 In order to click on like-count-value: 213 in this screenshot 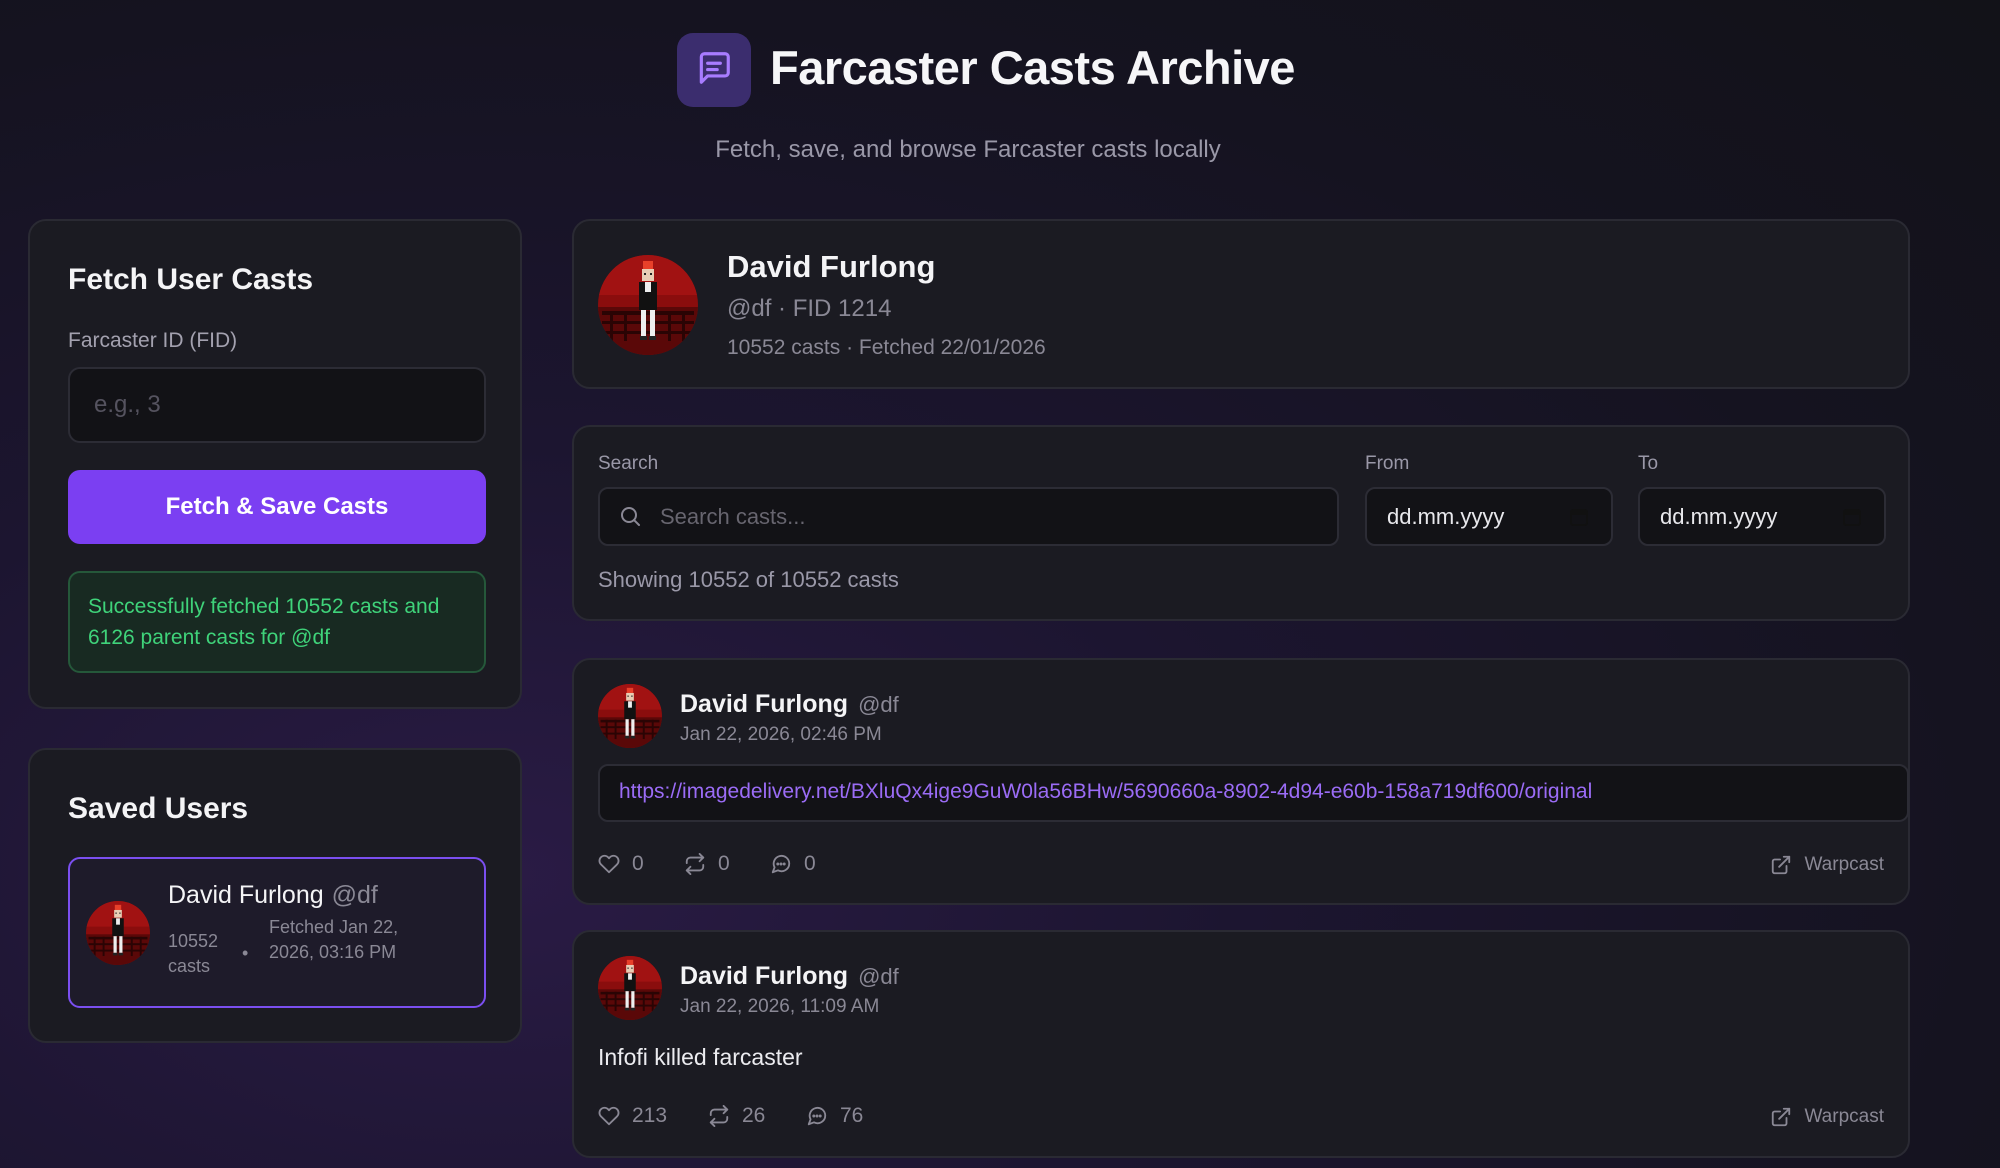, I will do `click(650, 1115)`.